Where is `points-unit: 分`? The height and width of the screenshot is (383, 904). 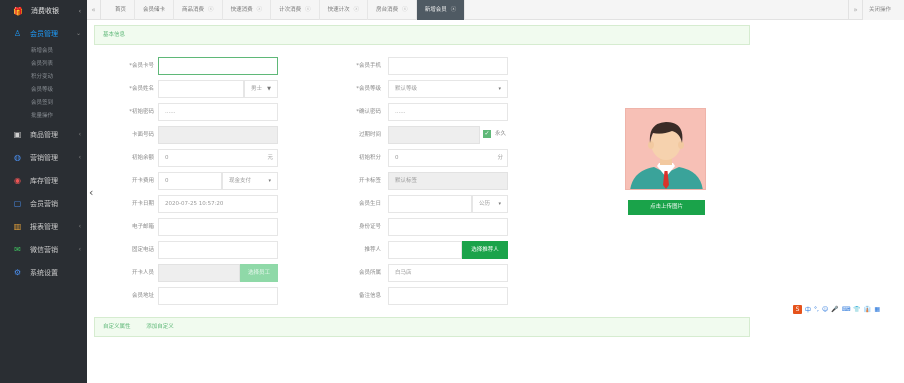 points-unit: 分 is located at coordinates (500, 158).